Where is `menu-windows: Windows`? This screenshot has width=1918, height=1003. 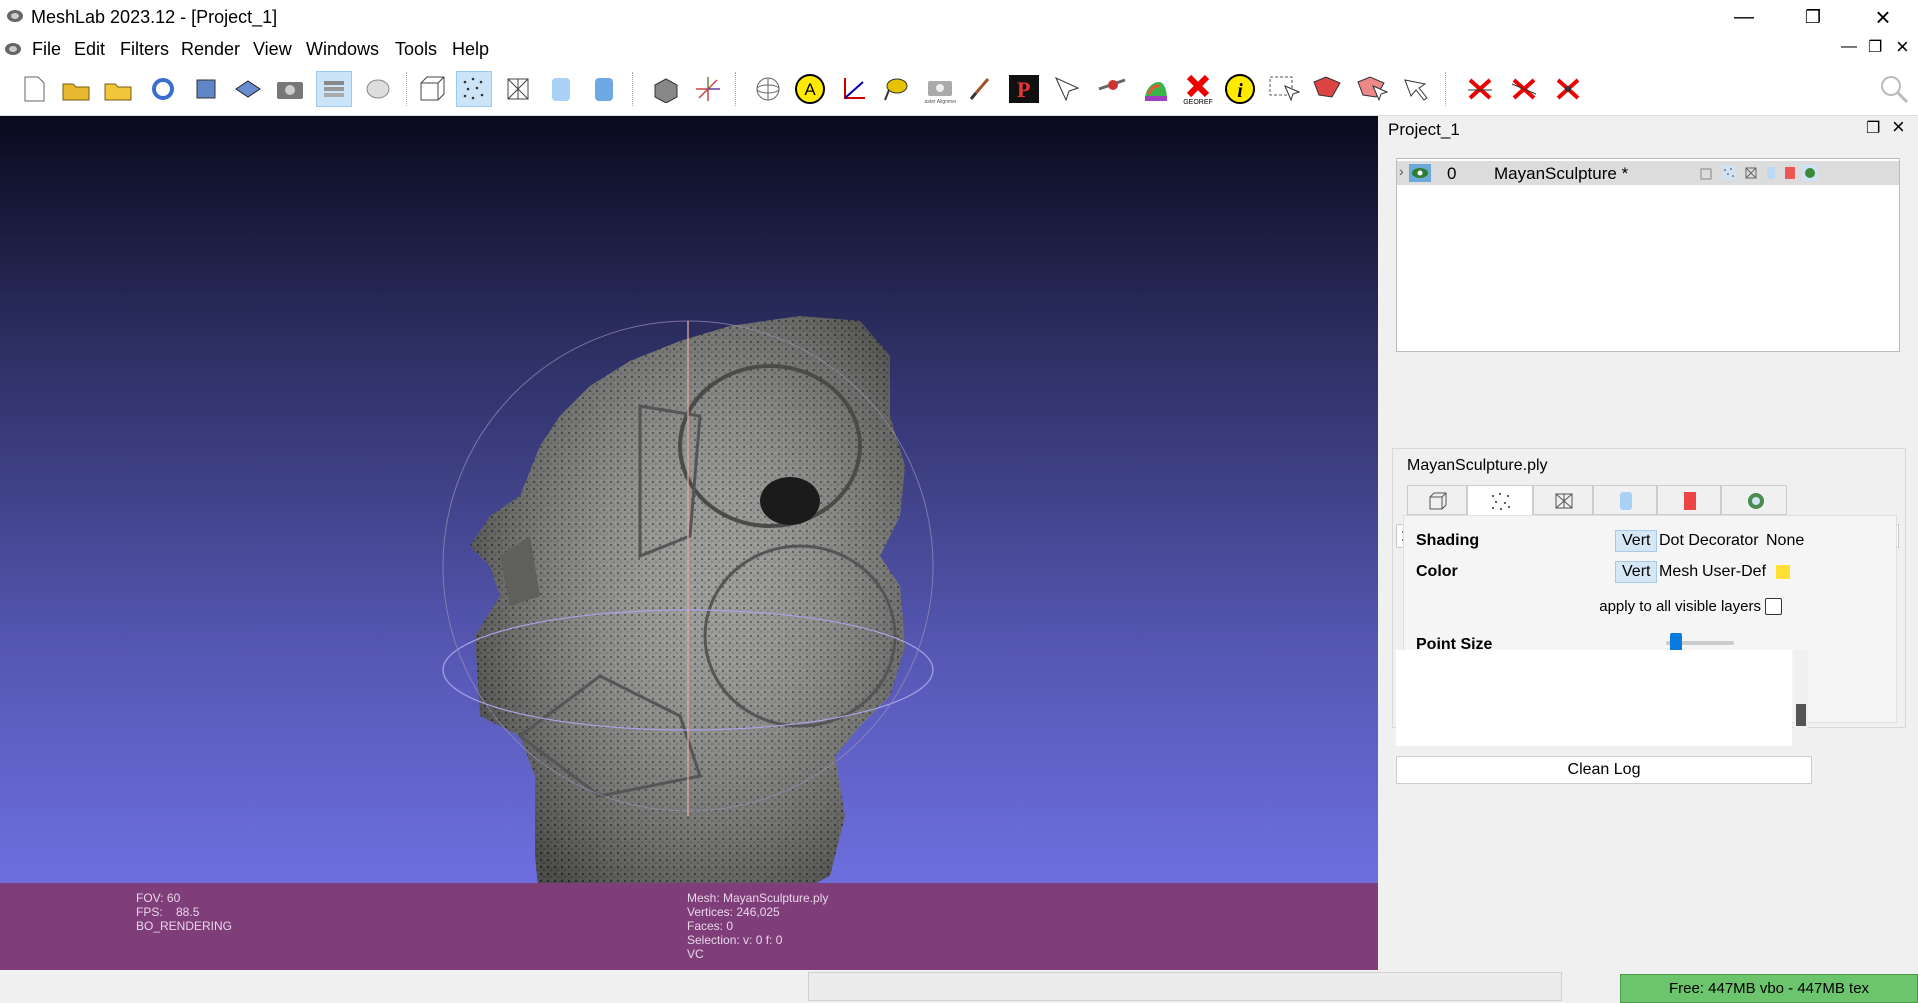
menu-windows: Windows is located at coordinates (342, 49).